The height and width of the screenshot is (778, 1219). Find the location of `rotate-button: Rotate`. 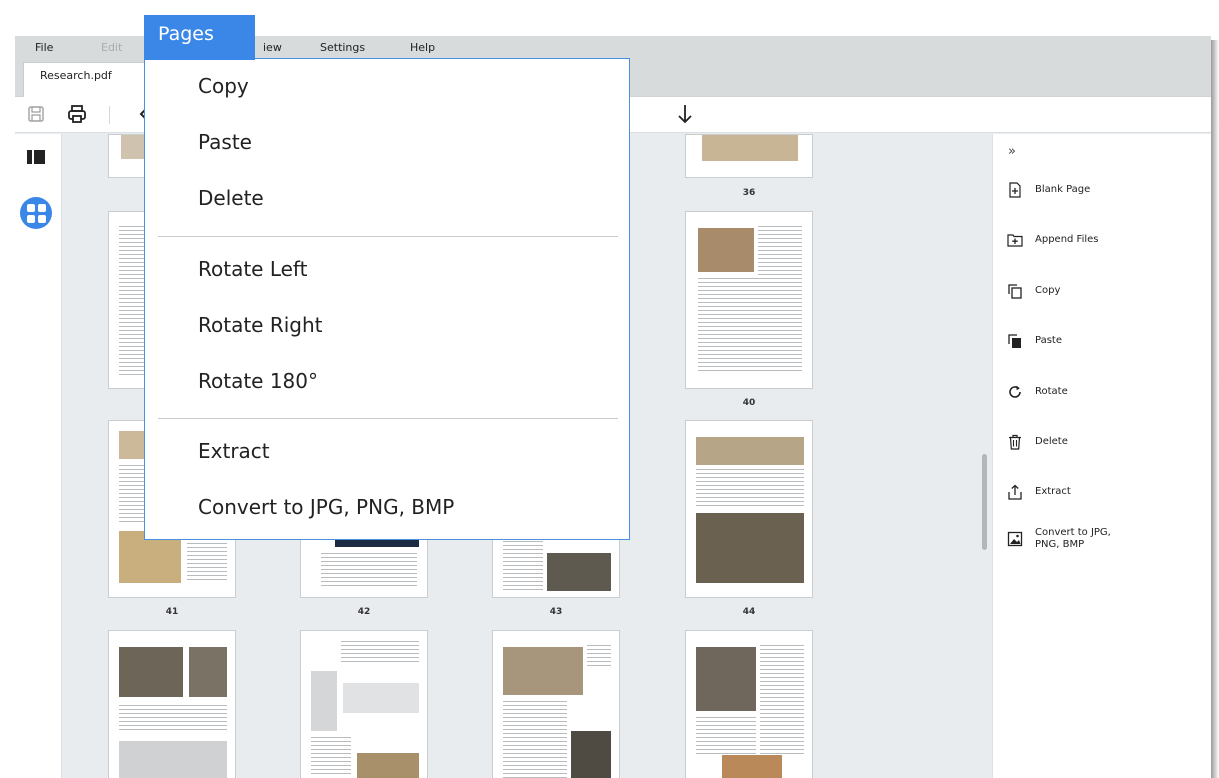

rotate-button: Rotate is located at coordinates (1037, 397).